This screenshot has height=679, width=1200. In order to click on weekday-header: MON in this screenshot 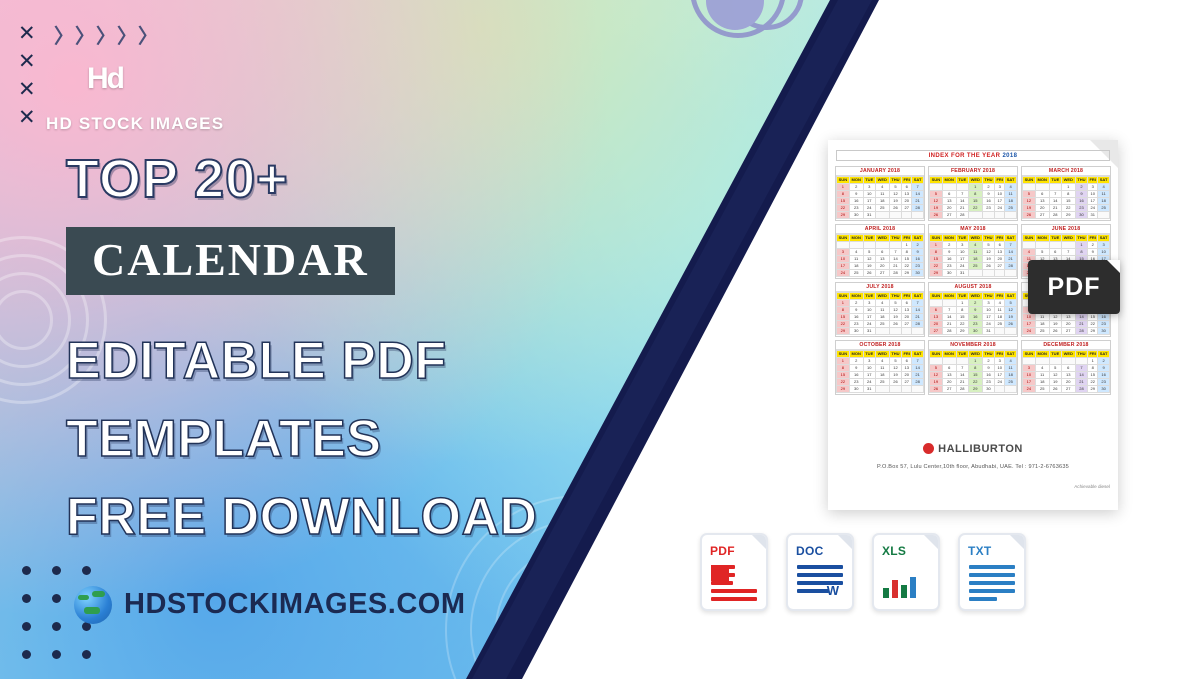, I will do `click(1042, 180)`.